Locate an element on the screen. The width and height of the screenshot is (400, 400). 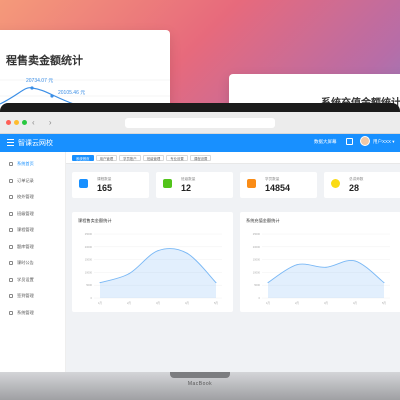
sidebar-item-home: 系统首页 is located at coordinates (32, 164).